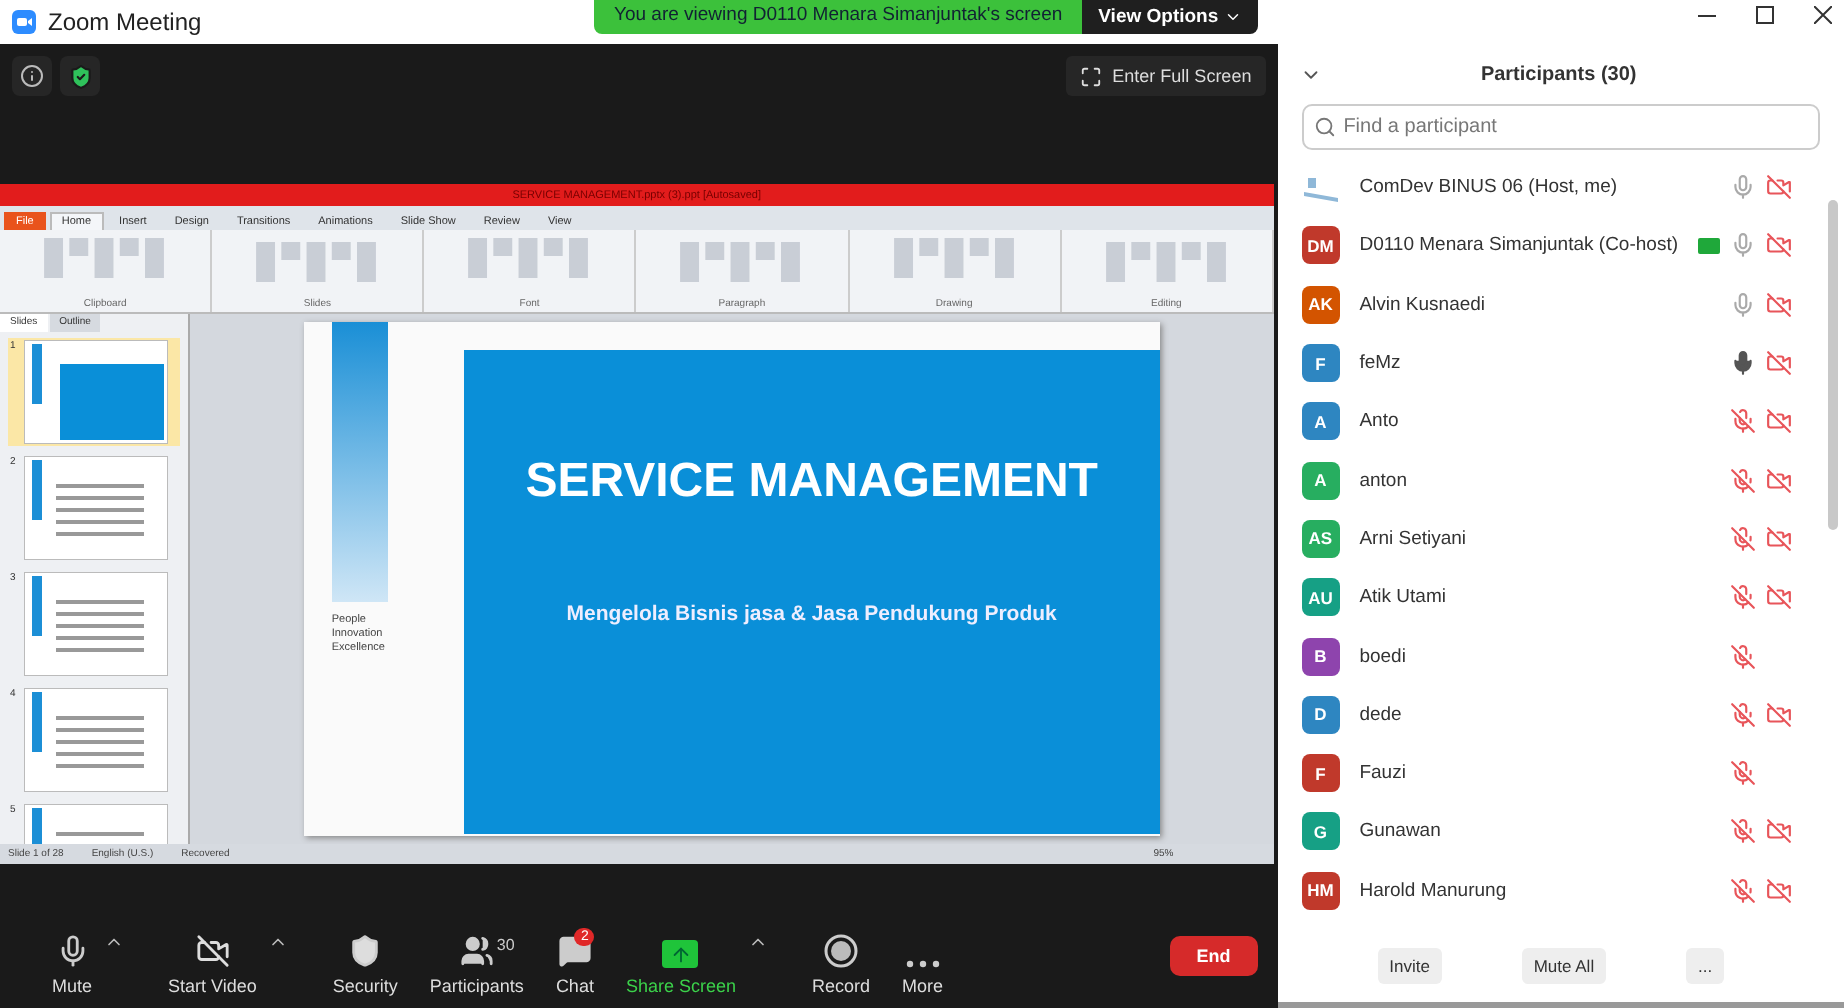 Image resolution: width=1844 pixels, height=1008 pixels. What do you see at coordinates (1558, 74) in the screenshot?
I see `panel-title: Participants (30)` at bounding box center [1558, 74].